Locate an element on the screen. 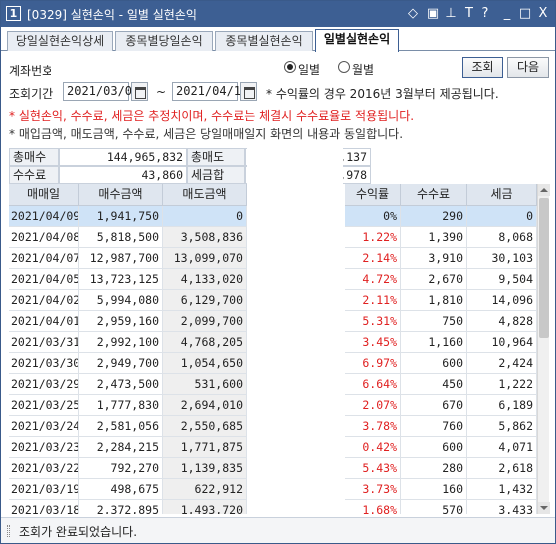 The width and height of the screenshot is (556, 544). cell-buy-amount: 792,270 is located at coordinates (121, 468).